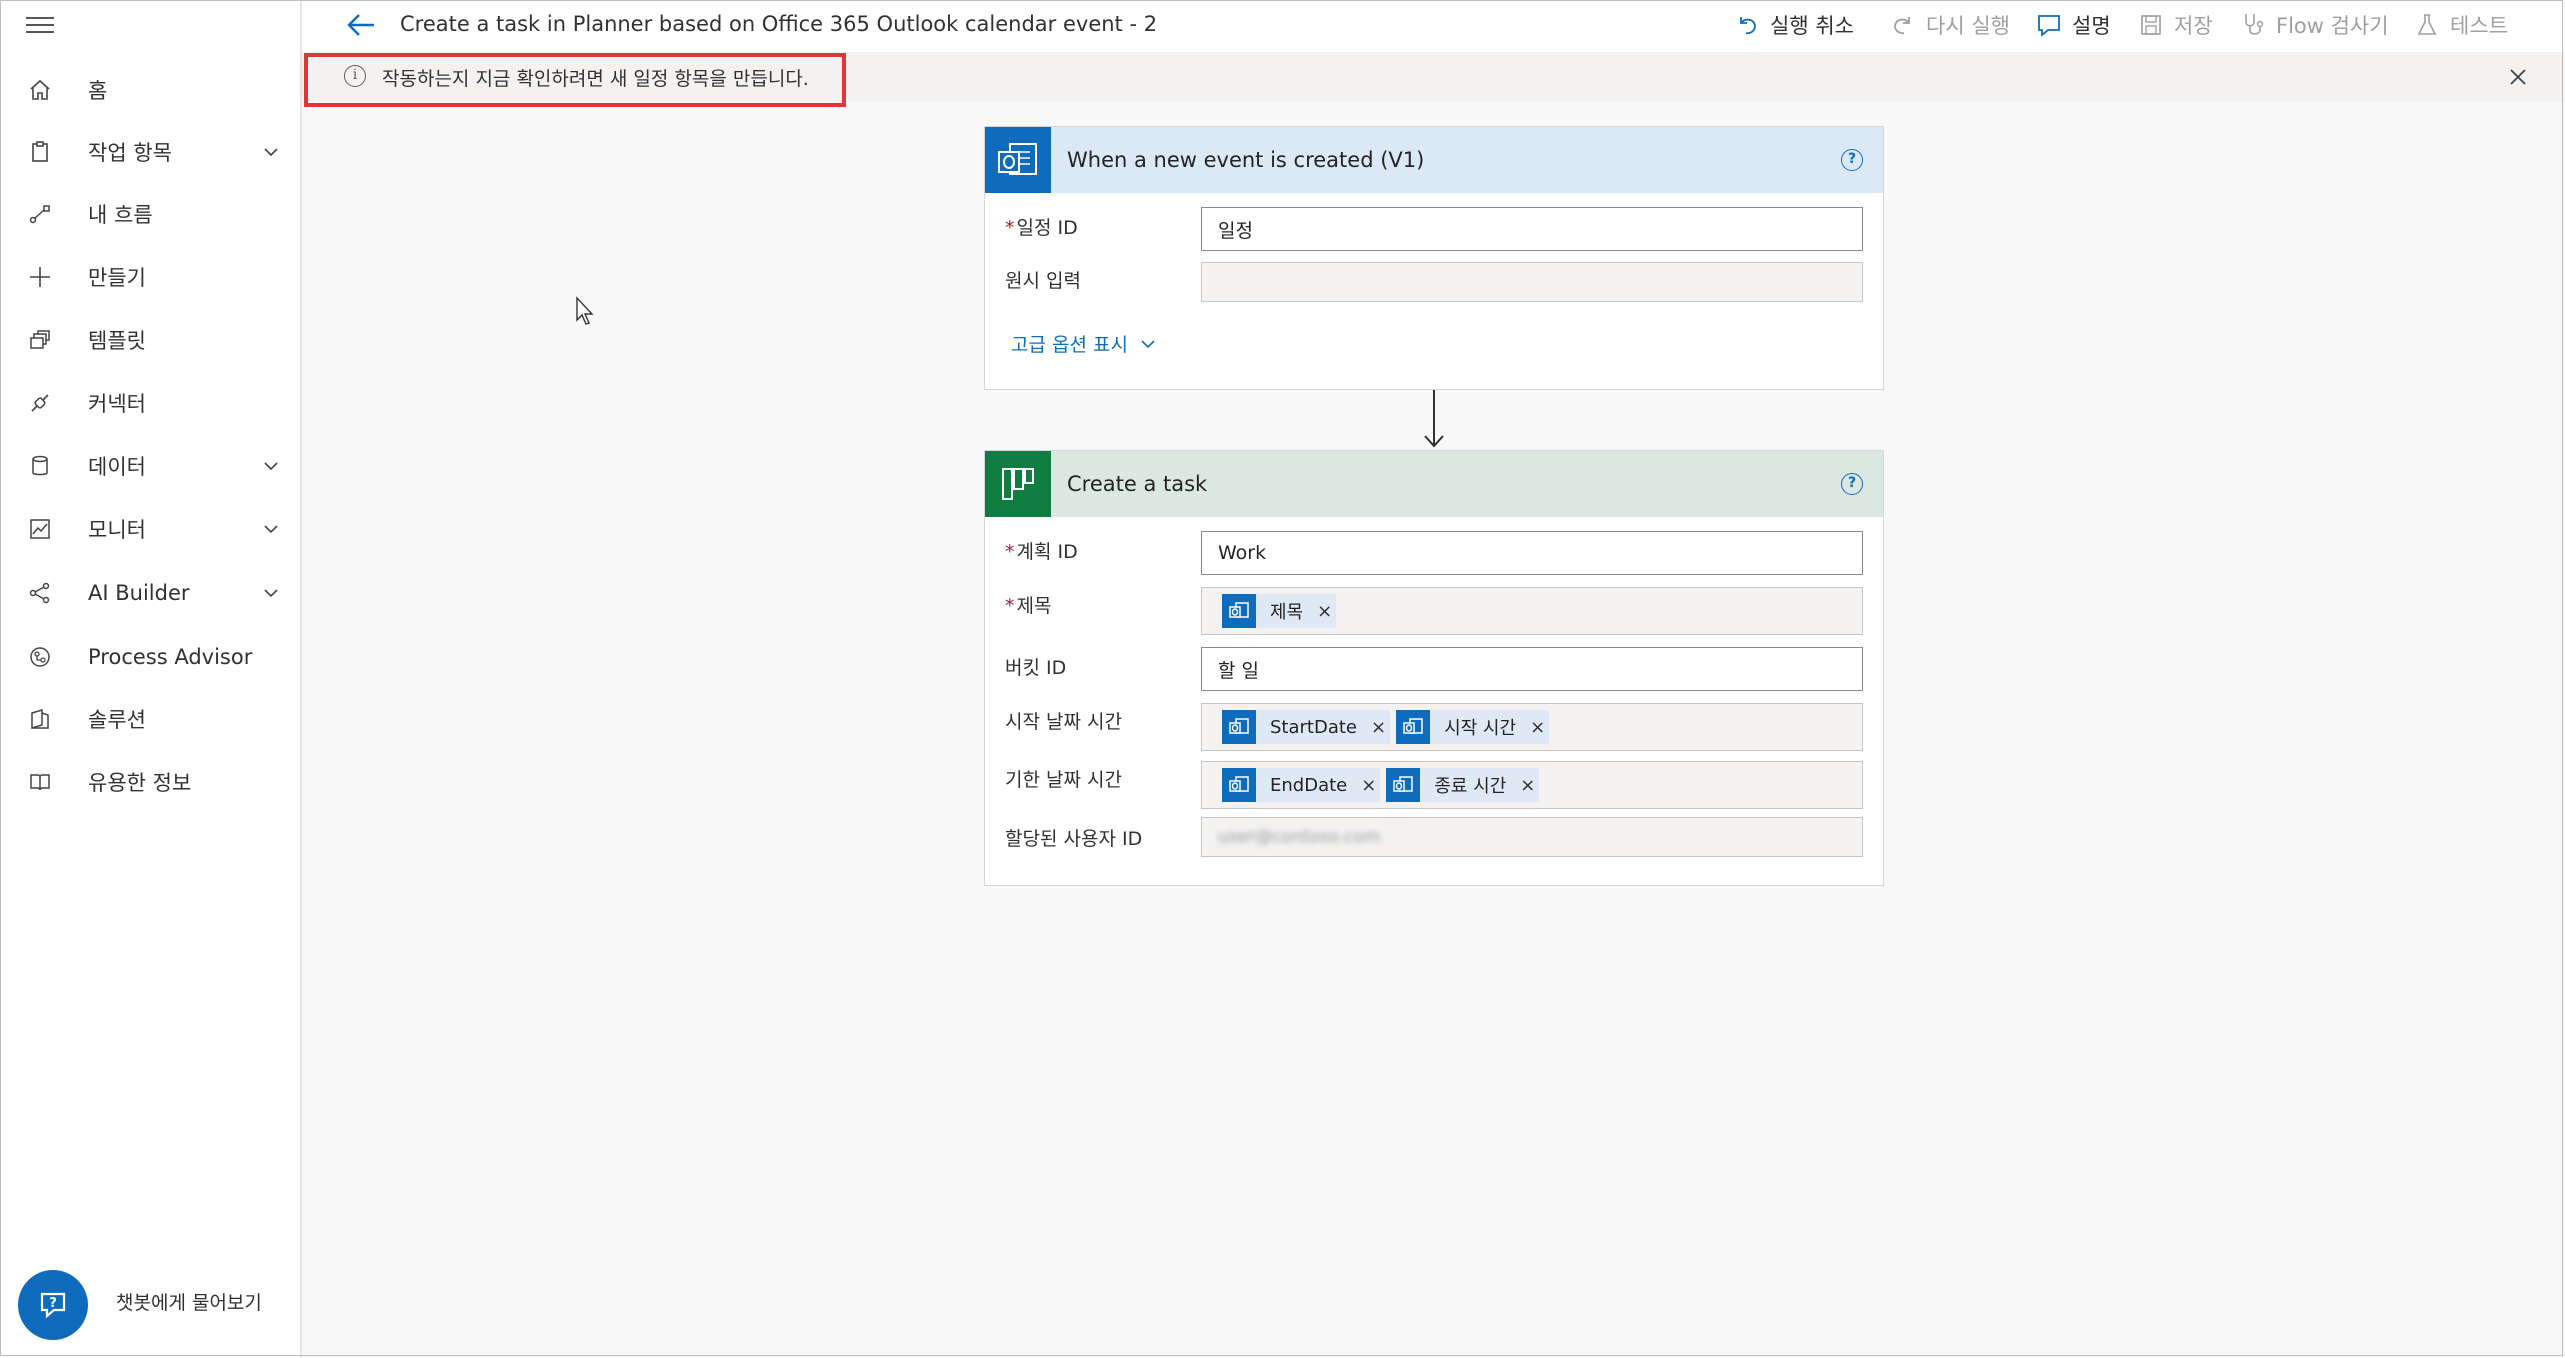  What do you see at coordinates (1309, 785) in the screenshot?
I see `token-label: EndDate` at bounding box center [1309, 785].